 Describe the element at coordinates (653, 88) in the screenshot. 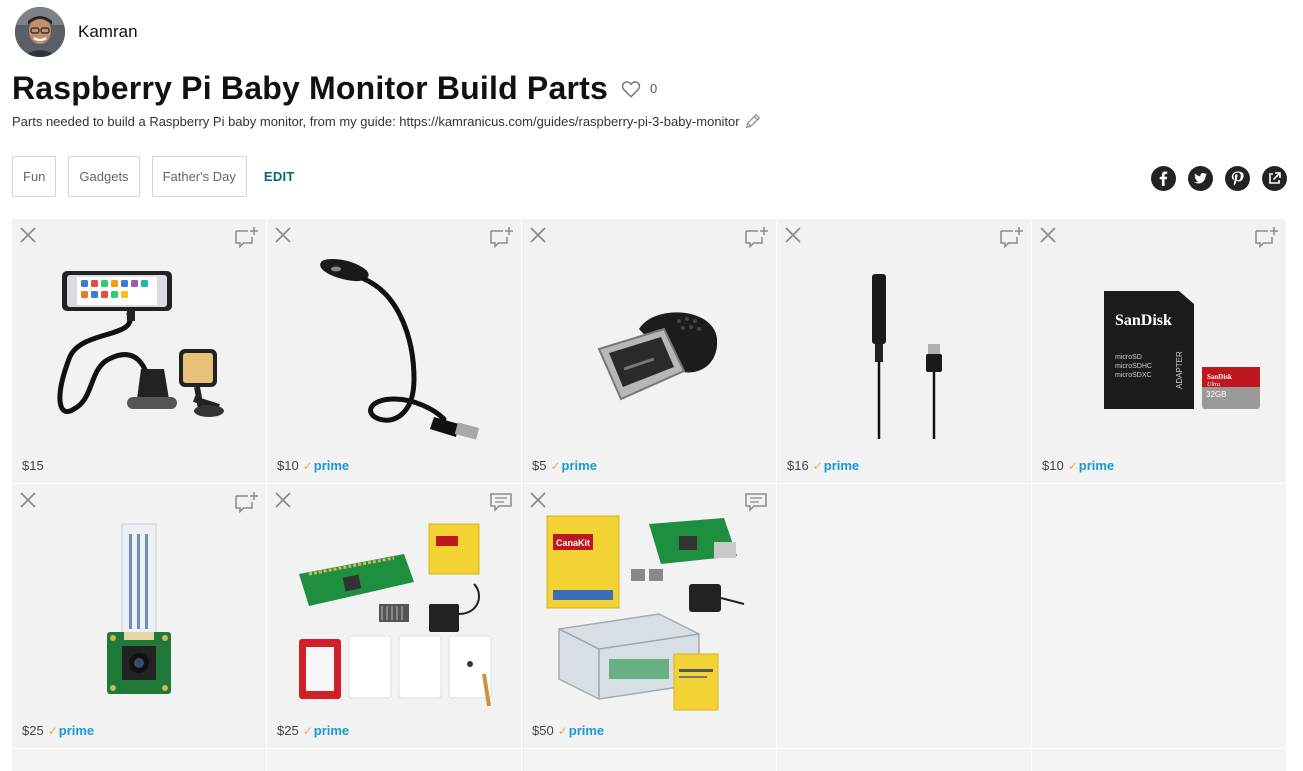

I see `like-count: 0` at that location.